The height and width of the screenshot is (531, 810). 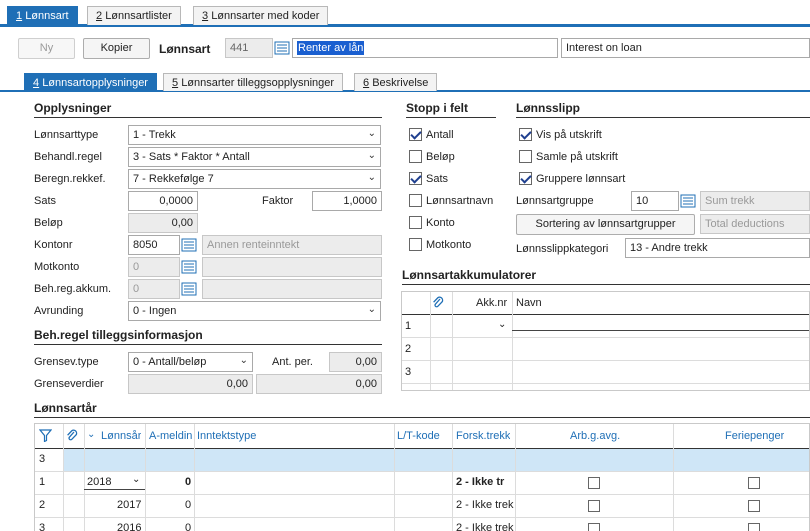 What do you see at coordinates (154, 267) in the screenshot?
I see `motkonto-field: 0` at bounding box center [154, 267].